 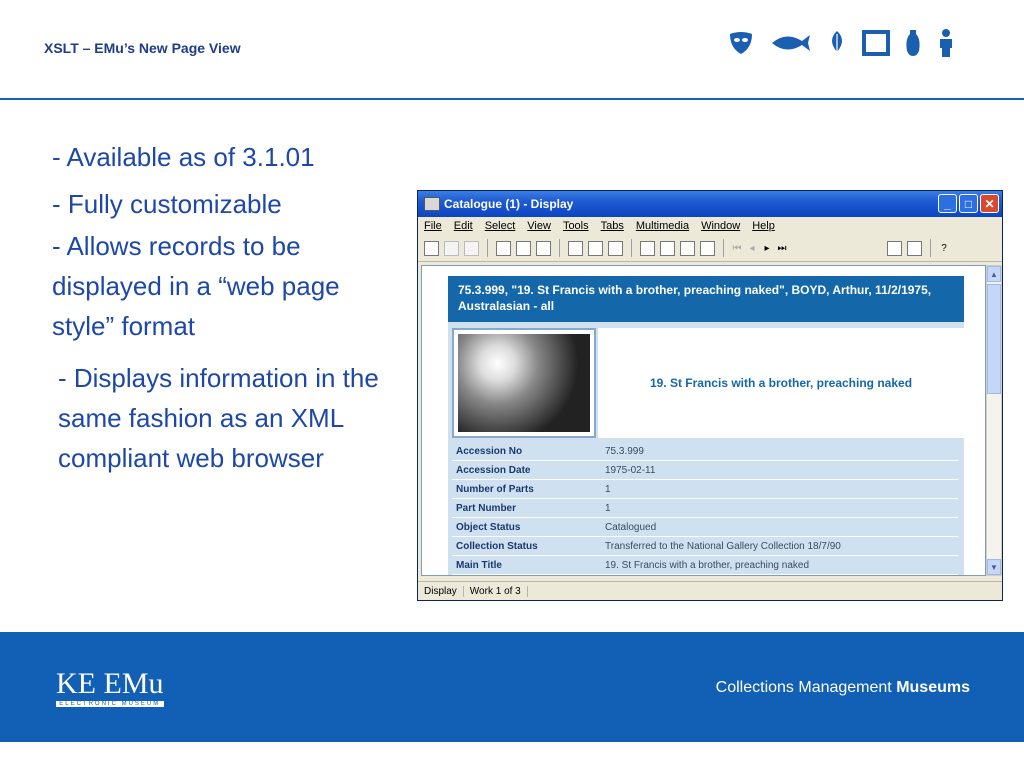 I want to click on figurine-icon, so click(x=946, y=43).